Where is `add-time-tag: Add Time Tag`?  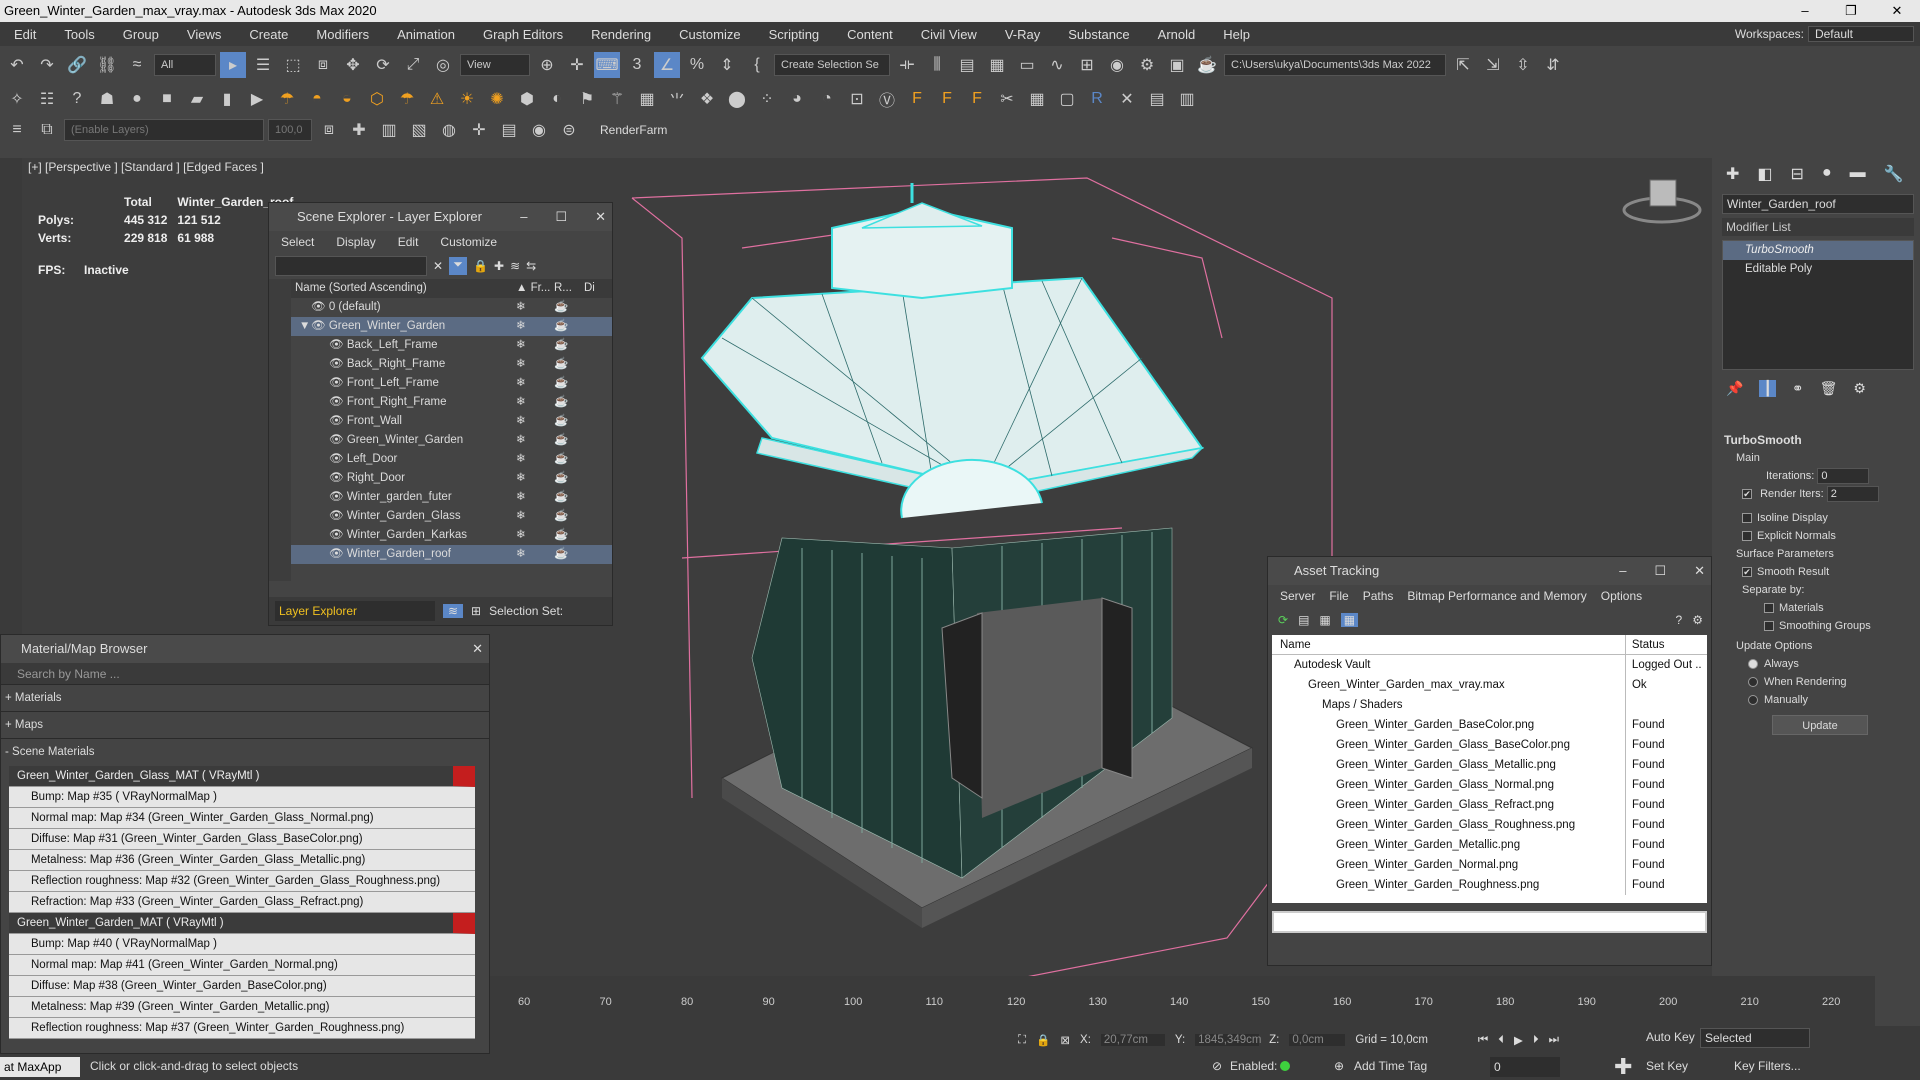 add-time-tag: Add Time Tag is located at coordinates (1390, 1066).